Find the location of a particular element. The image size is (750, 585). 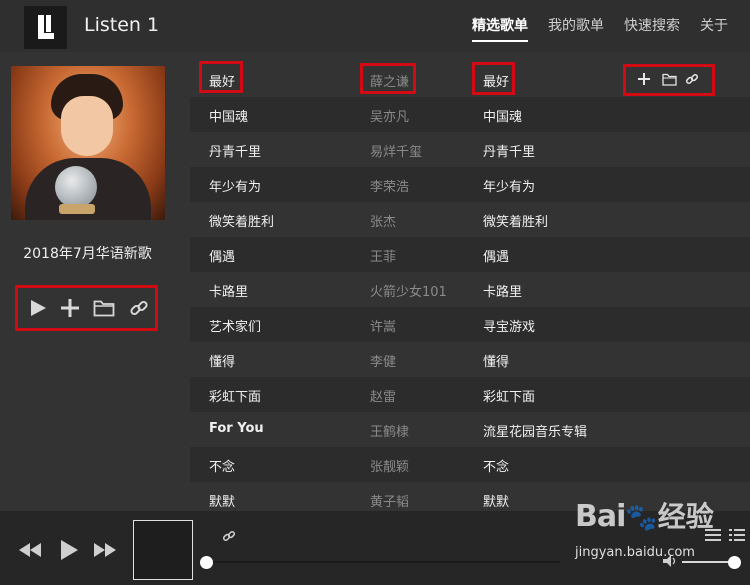

play-button is located at coordinates (69, 550).